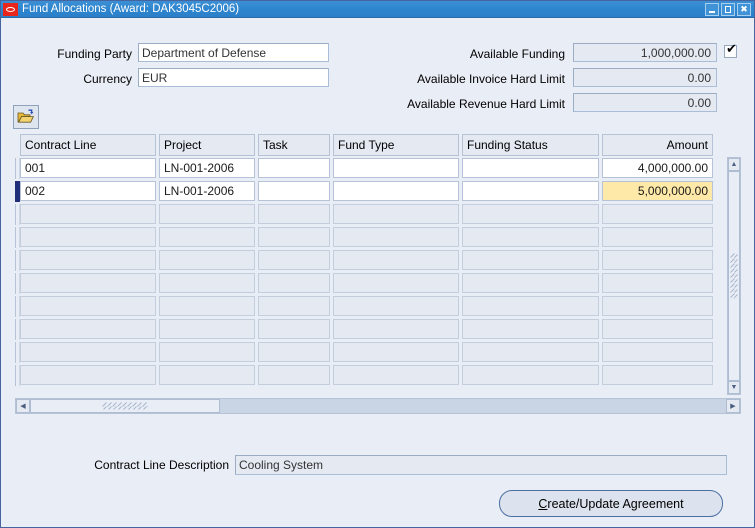  What do you see at coordinates (530, 145) in the screenshot?
I see `column-header-funding-status: Funding Status` at bounding box center [530, 145].